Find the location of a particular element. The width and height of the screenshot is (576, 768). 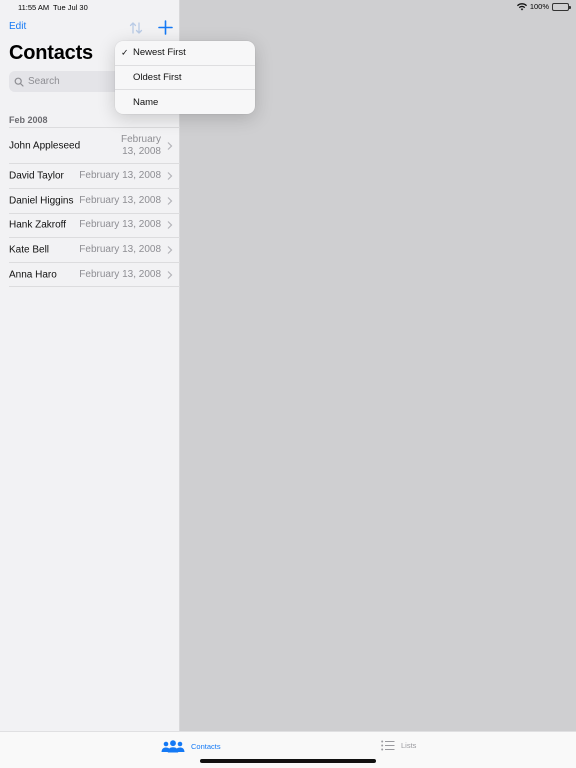

menu-item-oldest-first: Oldest First is located at coordinates (185, 78).